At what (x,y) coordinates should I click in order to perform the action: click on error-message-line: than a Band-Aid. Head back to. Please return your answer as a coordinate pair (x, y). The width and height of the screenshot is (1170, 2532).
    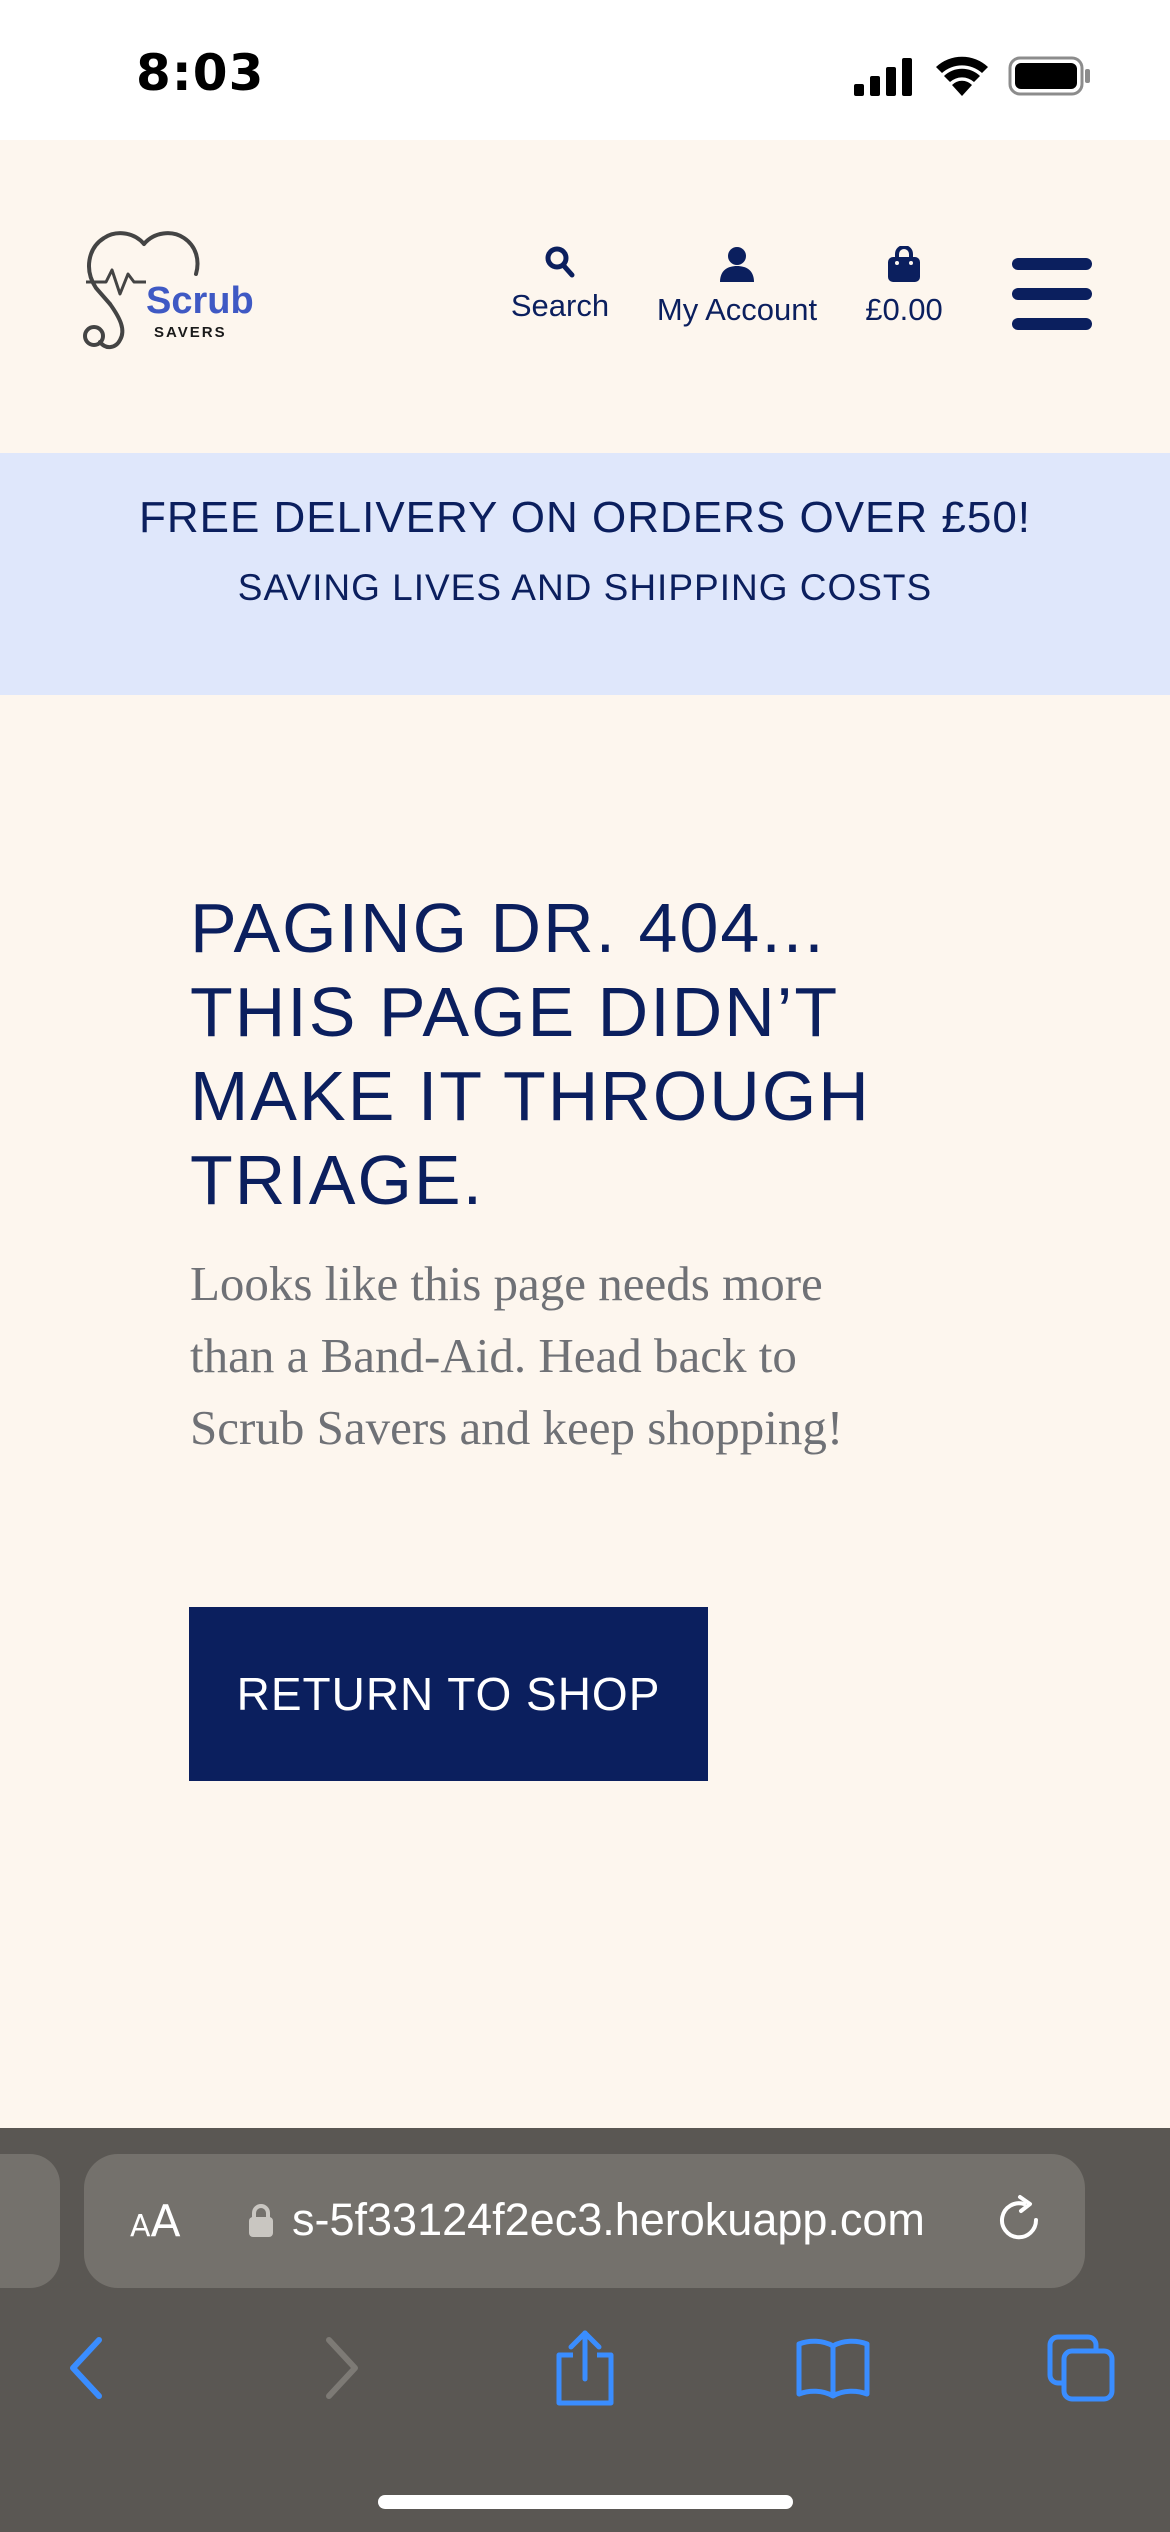
    Looking at the image, I should click on (493, 1355).